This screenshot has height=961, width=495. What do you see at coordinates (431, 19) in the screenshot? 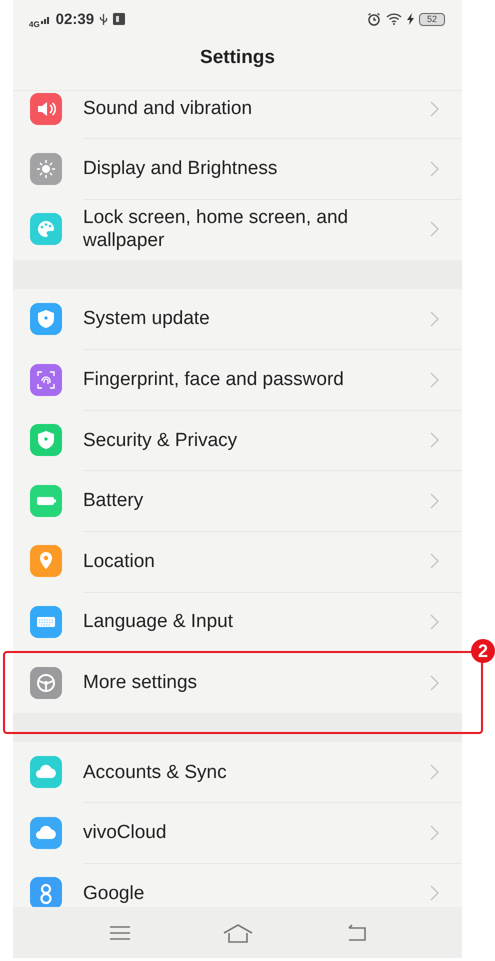
I see `battery-level: 52` at bounding box center [431, 19].